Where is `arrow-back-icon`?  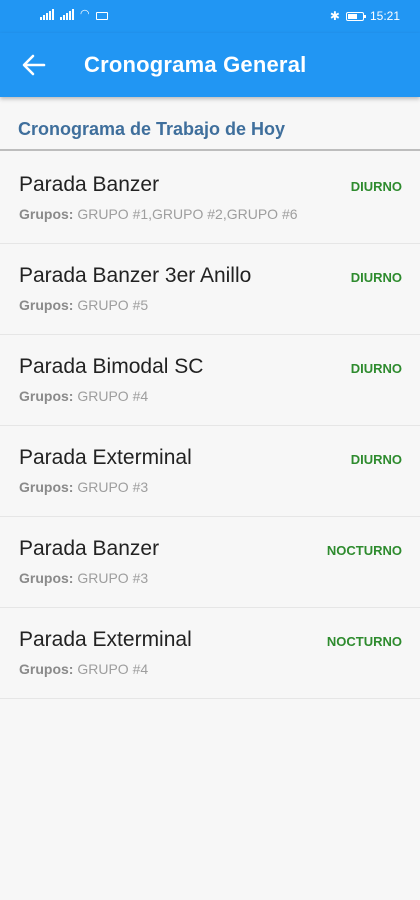
arrow-back-icon is located at coordinates (34, 65).